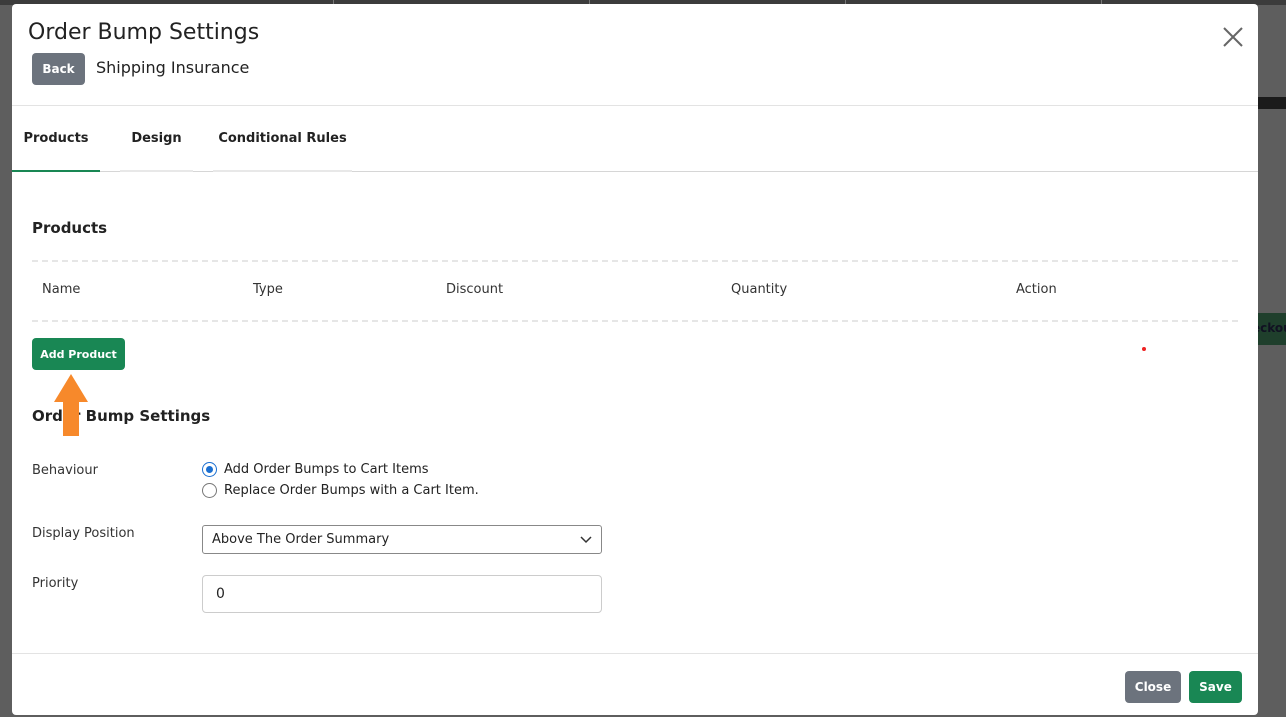  I want to click on add-product-button: Add Product, so click(78, 354).